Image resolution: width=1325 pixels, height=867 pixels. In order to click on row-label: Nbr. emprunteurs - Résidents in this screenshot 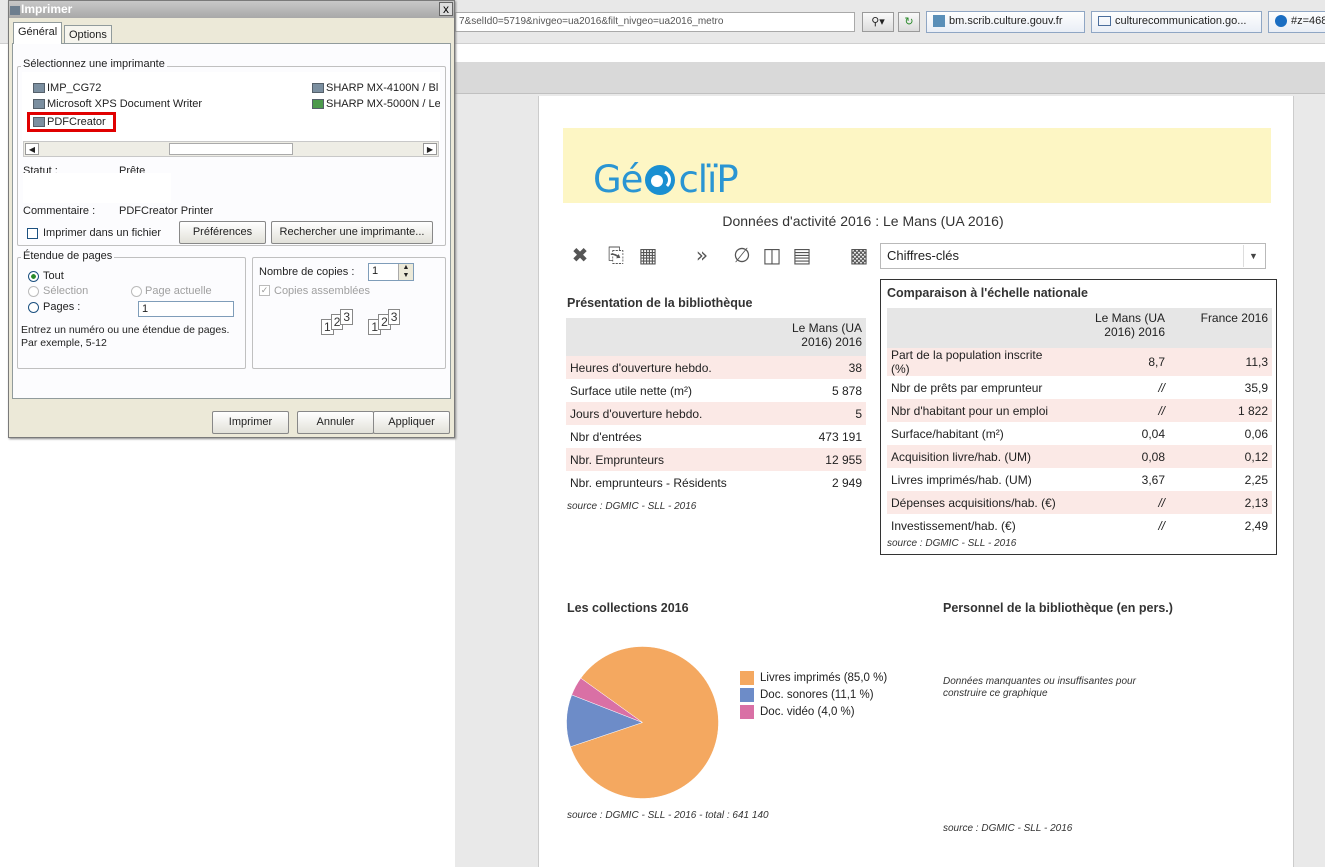, I will do `click(648, 482)`.